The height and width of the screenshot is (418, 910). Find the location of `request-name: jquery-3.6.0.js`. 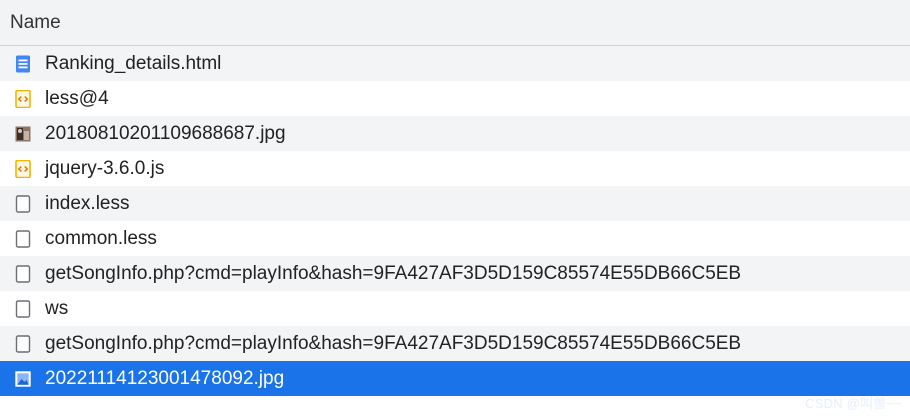

request-name: jquery-3.6.0.js is located at coordinates (105, 168).